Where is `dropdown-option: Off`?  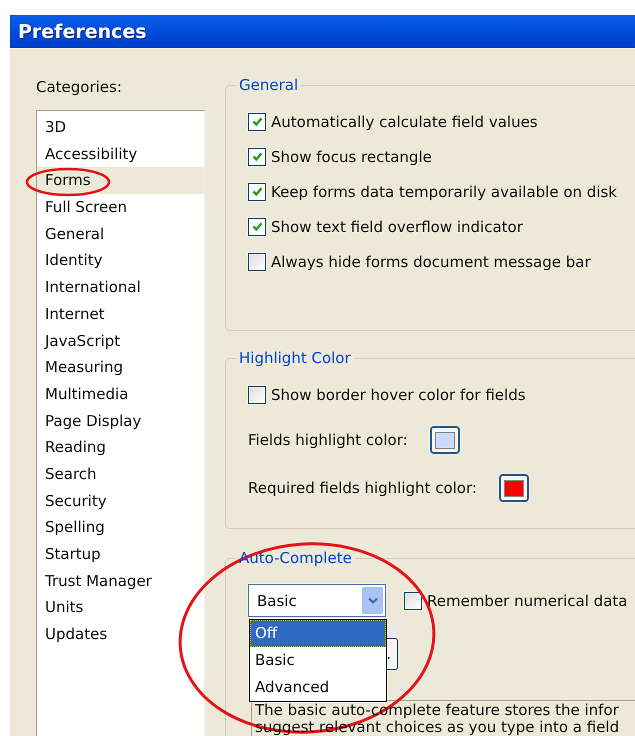 dropdown-option: Off is located at coordinates (318, 633).